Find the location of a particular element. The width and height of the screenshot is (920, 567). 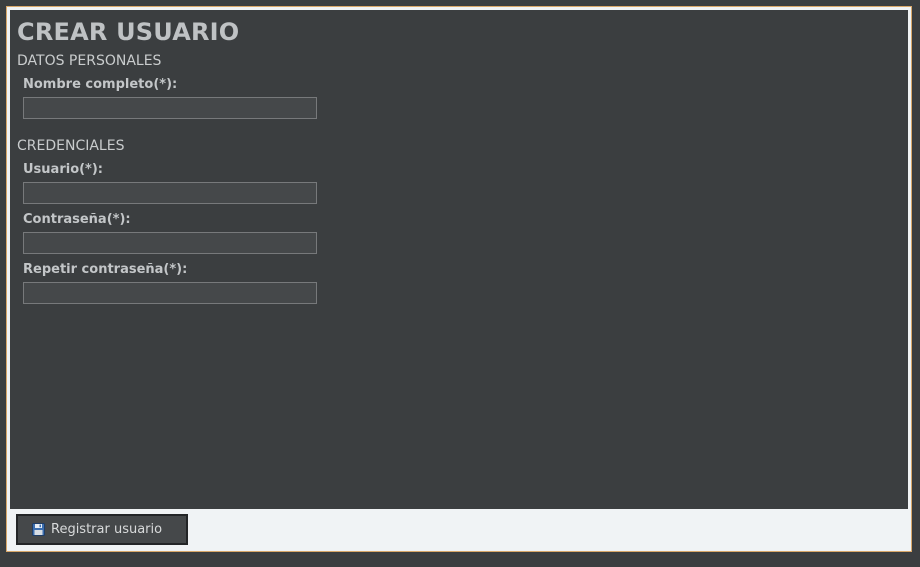

password-label: Contraseña(*): is located at coordinates (77, 219).